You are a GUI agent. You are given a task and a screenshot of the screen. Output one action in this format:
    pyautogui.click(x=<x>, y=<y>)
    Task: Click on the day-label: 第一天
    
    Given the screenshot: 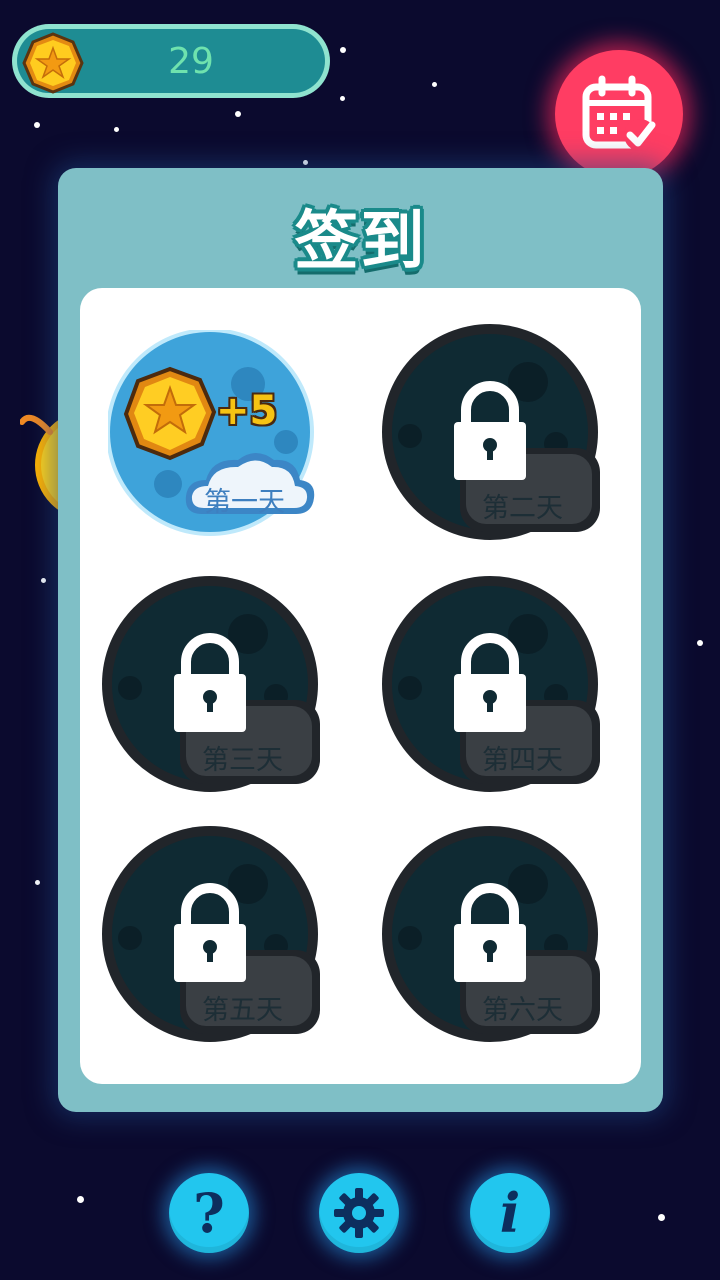 What is the action you would take?
    pyautogui.click(x=244, y=502)
    